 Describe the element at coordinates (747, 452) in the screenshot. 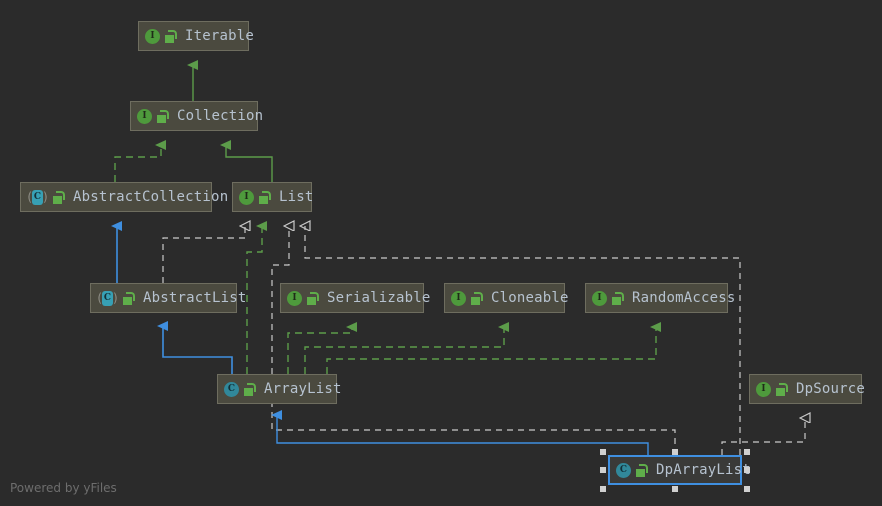

I see `selection-handle-ne` at that location.